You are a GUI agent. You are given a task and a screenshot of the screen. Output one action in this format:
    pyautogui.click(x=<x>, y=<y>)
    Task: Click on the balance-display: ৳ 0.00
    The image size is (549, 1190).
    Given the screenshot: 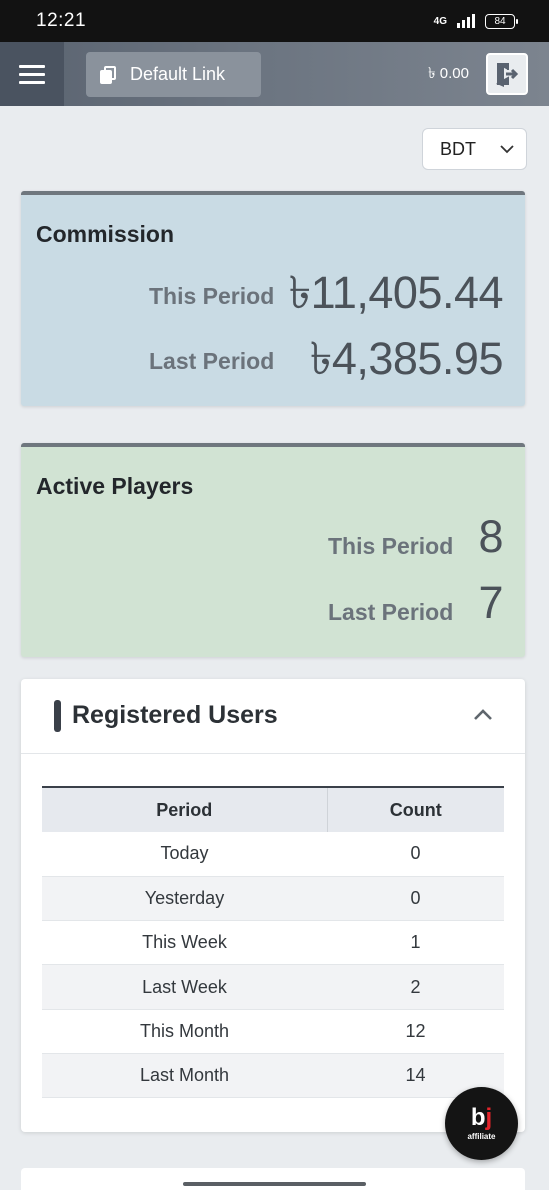 What is the action you would take?
    pyautogui.click(x=448, y=73)
    